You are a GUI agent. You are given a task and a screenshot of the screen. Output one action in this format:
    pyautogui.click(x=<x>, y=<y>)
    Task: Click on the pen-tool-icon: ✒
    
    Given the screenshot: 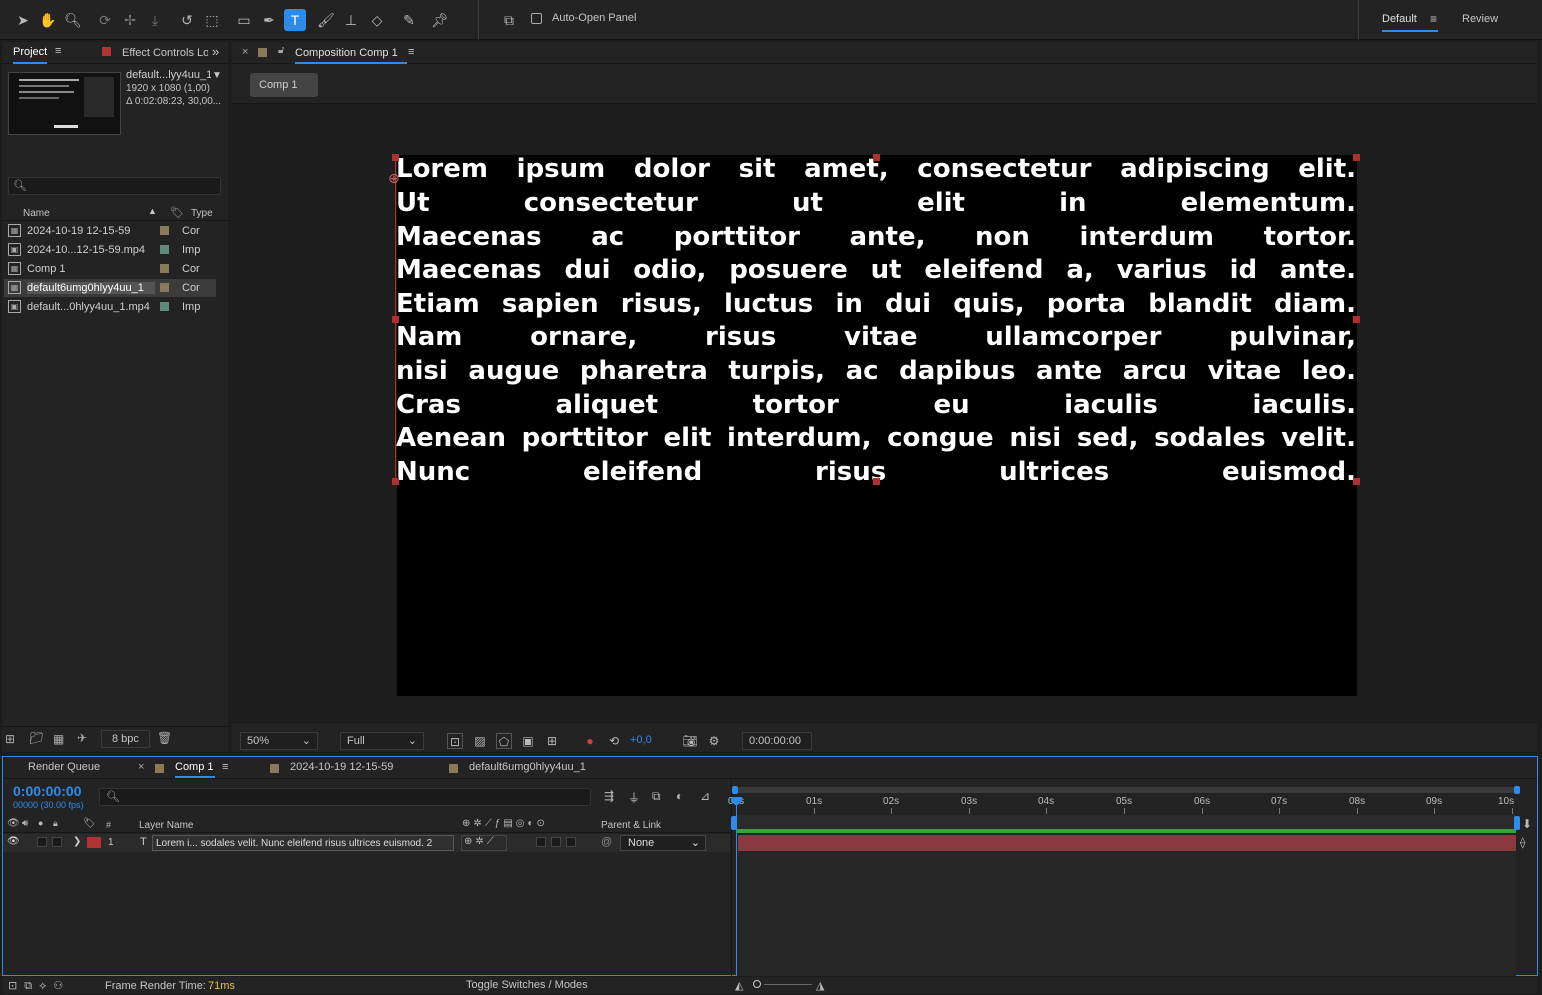 What is the action you would take?
    pyautogui.click(x=269, y=20)
    